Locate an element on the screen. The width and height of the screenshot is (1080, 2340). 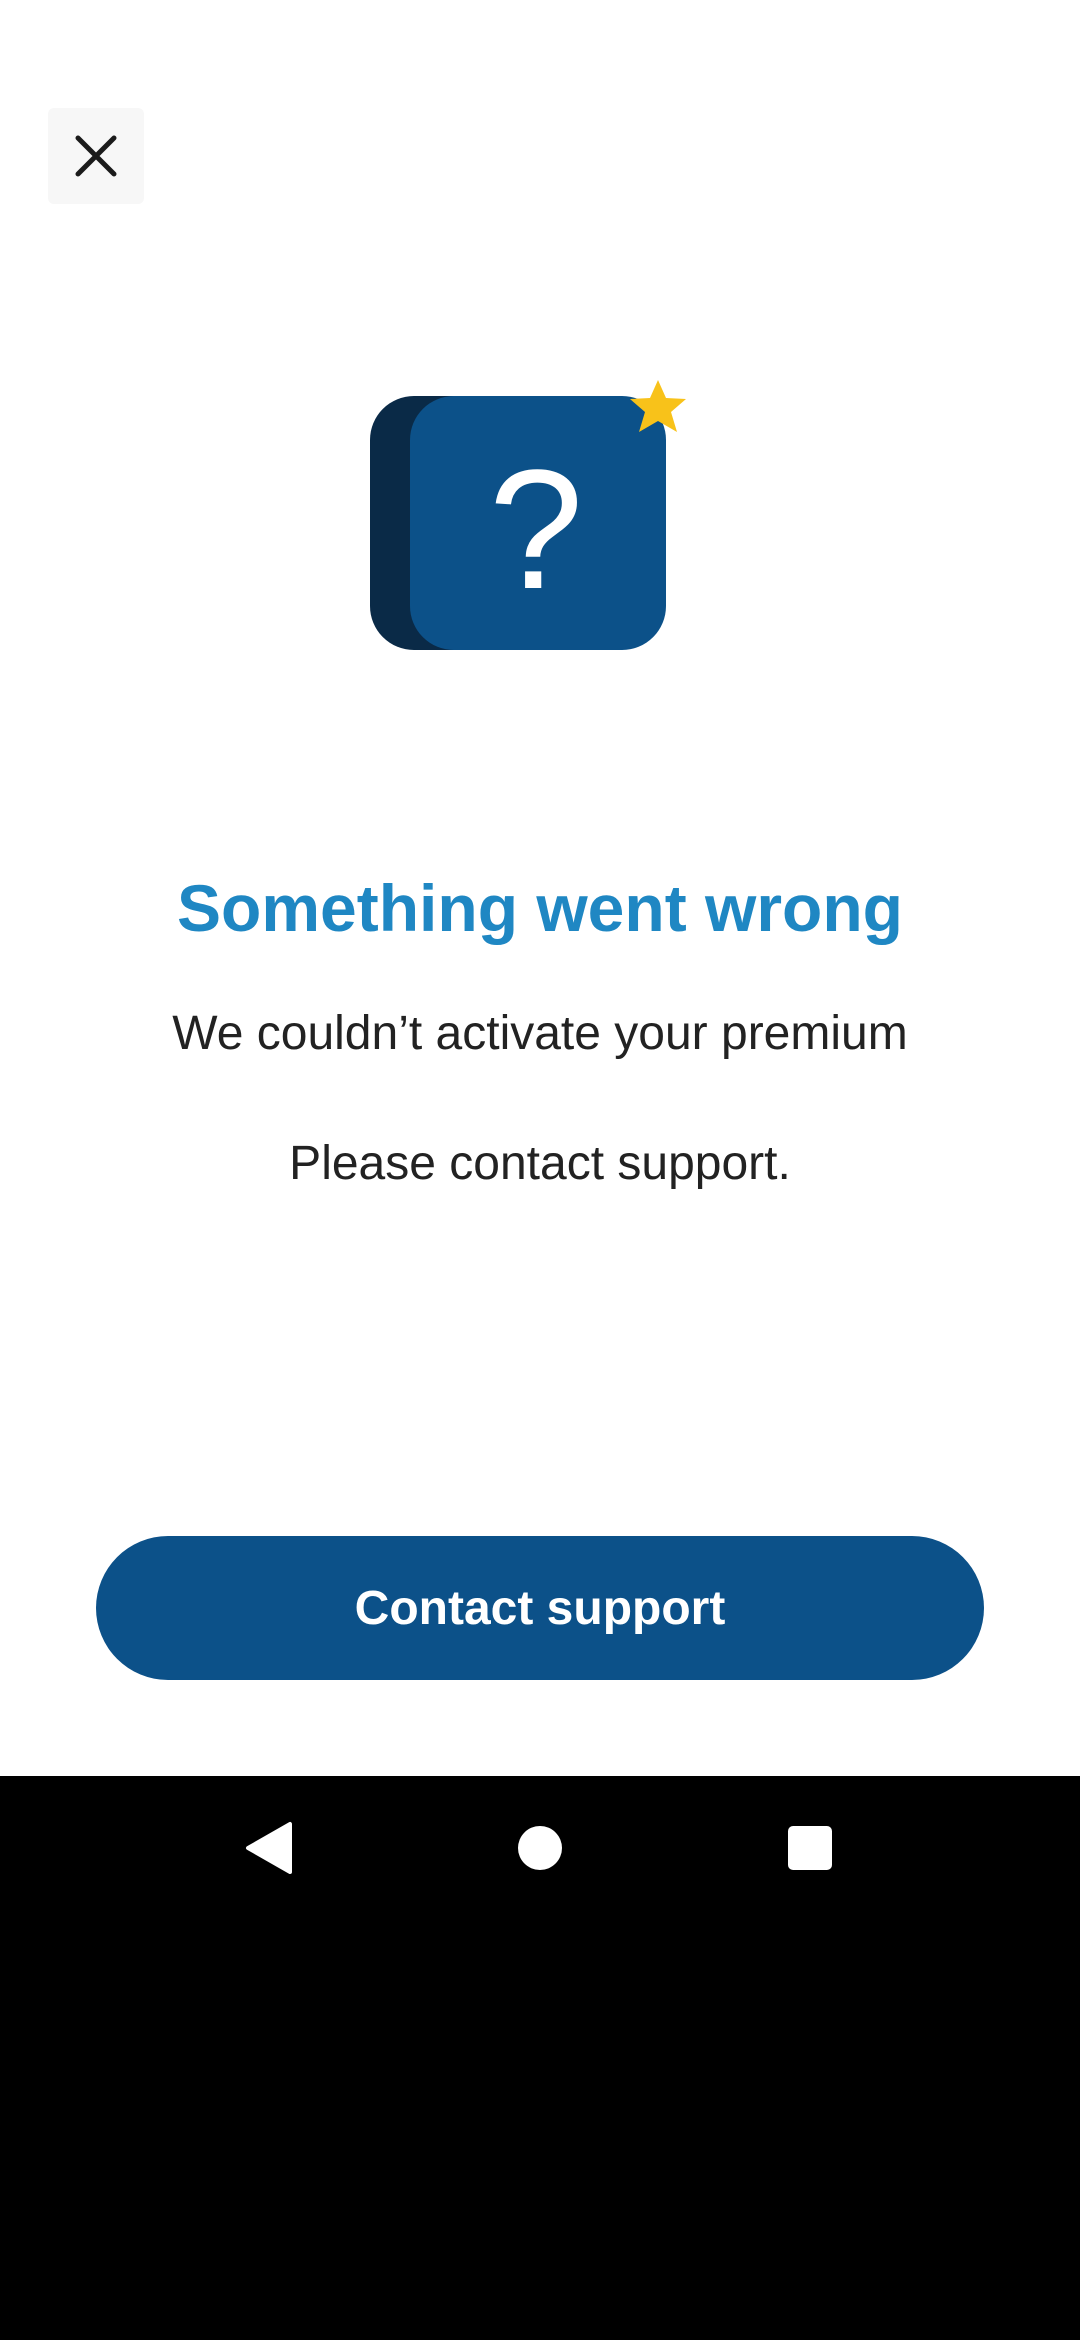
question-mark-box-icon: ? is located at coordinates (528, 515).